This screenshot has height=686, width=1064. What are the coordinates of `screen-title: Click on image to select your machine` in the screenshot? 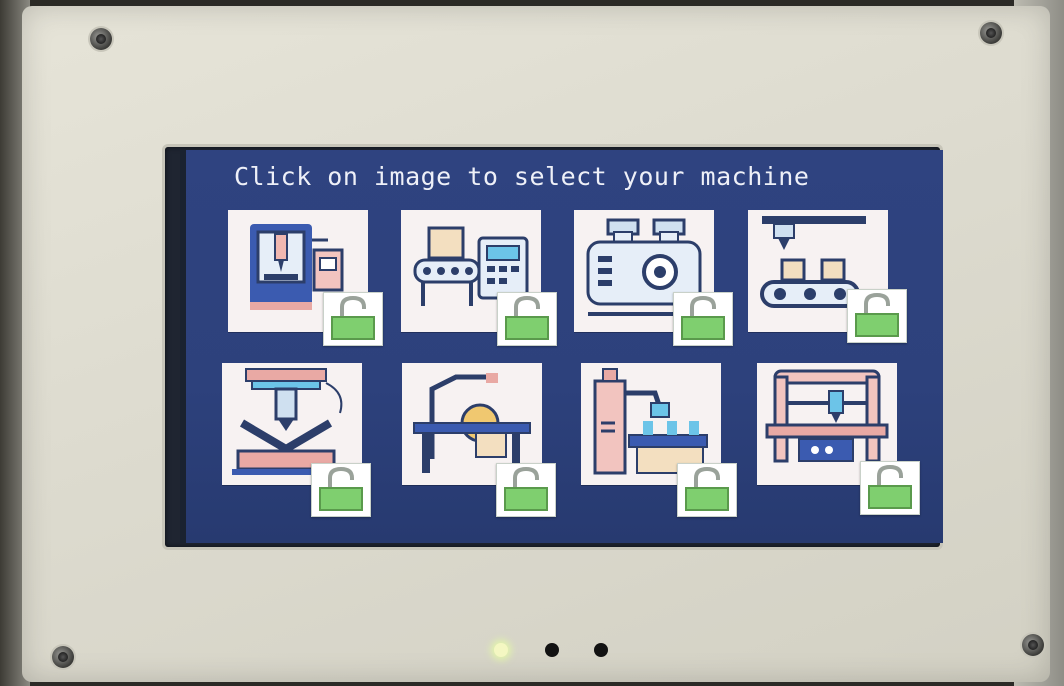 It's located at (522, 176).